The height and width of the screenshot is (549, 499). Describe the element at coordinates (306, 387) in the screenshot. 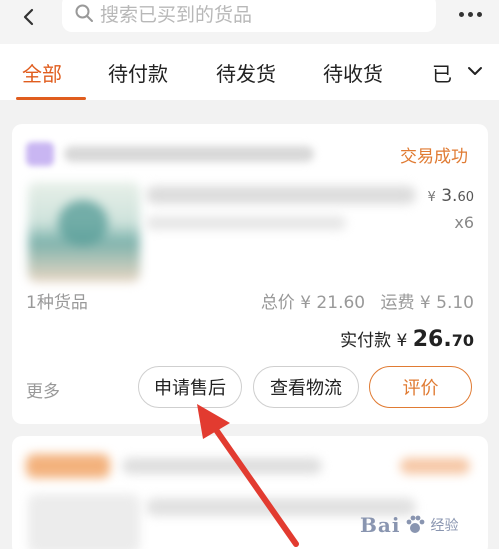

I see `view-logistics-button: 查看物流` at that location.